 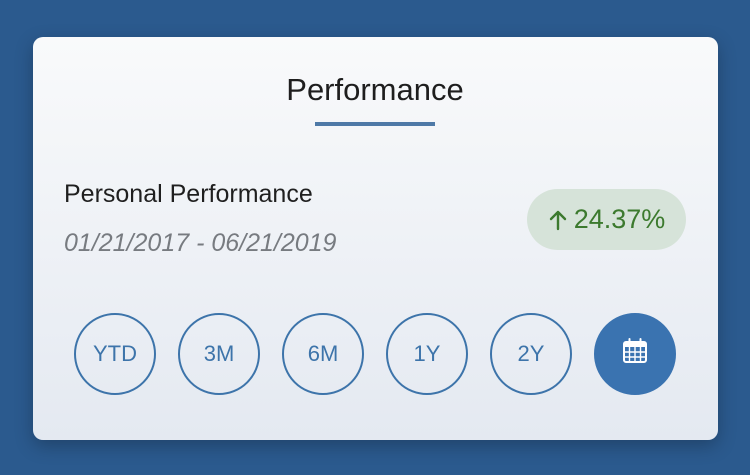 What do you see at coordinates (200, 243) in the screenshot?
I see `date-range: 01/21/2017 - 06/21/2019` at bounding box center [200, 243].